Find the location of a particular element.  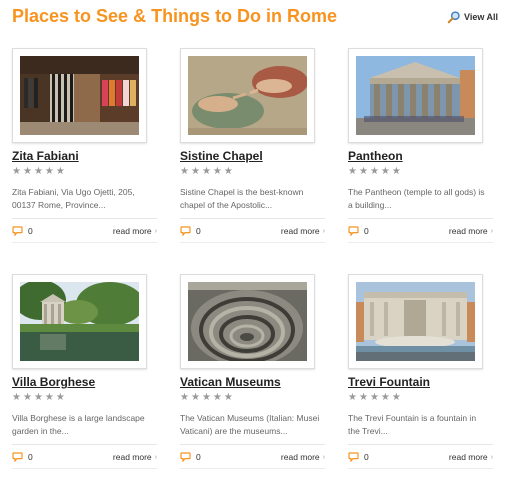

view-all-label: View All is located at coordinates (480, 17).